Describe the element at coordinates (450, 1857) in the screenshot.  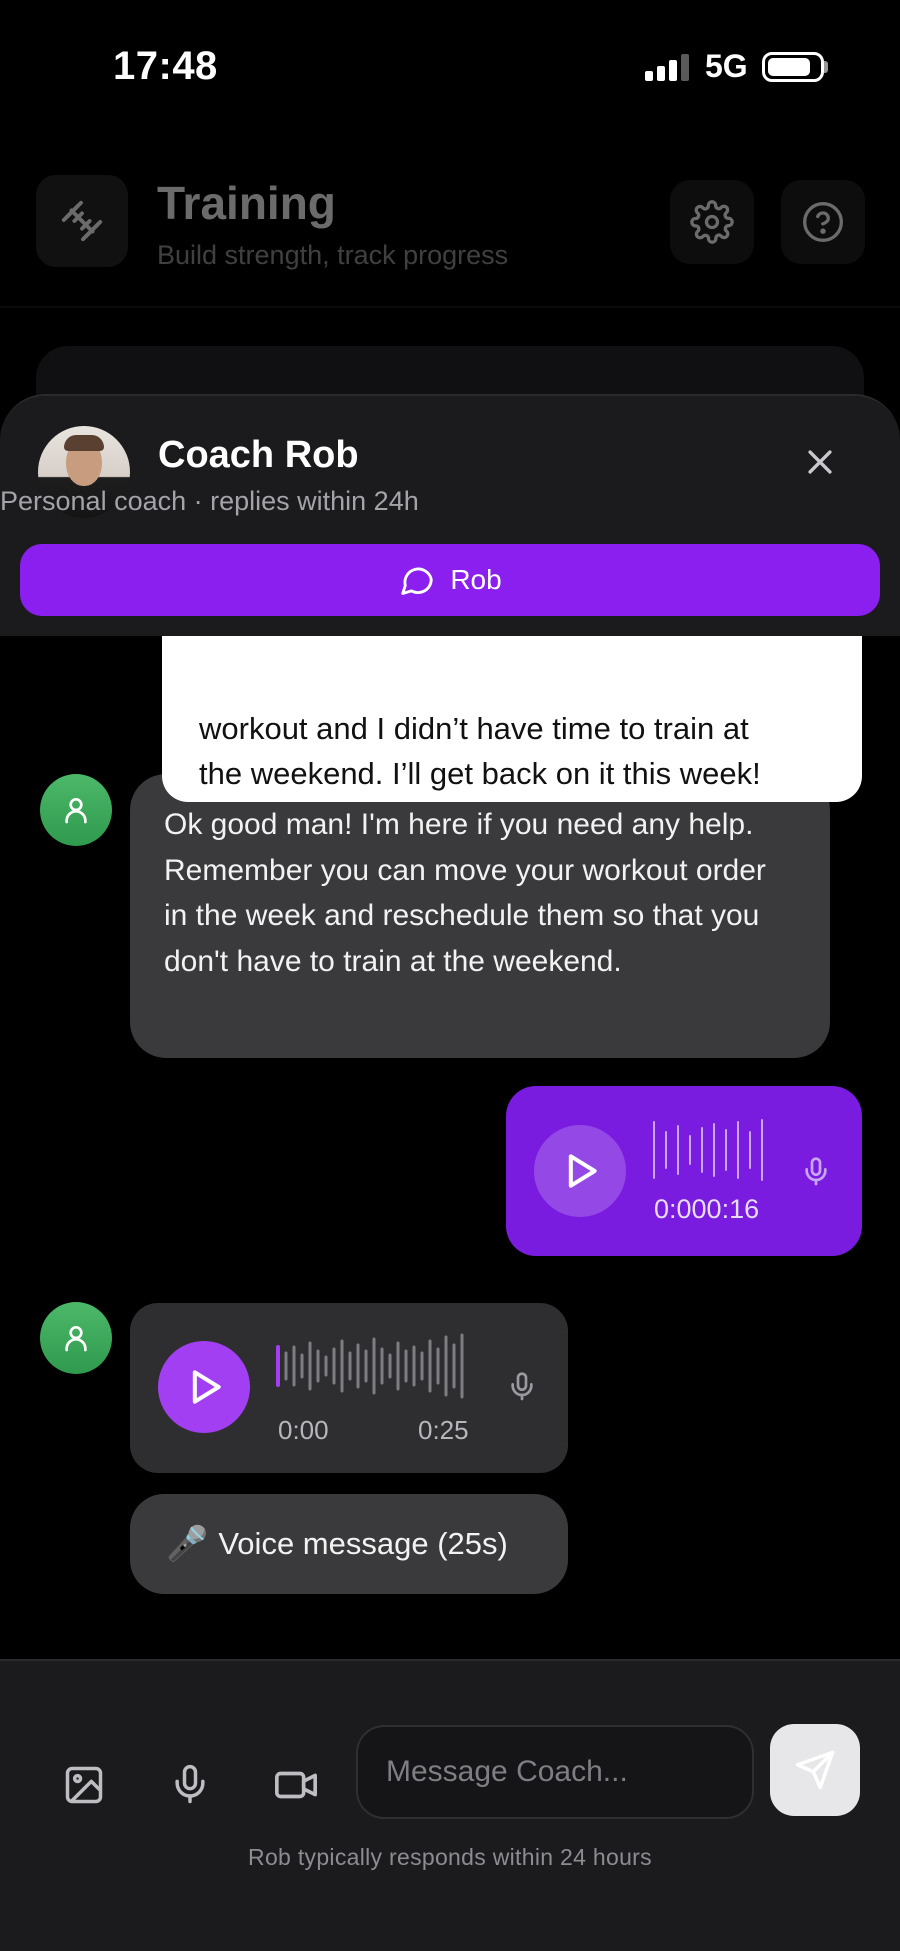
I see `response-time-hint: Rob typically responds within 24 hours` at that location.